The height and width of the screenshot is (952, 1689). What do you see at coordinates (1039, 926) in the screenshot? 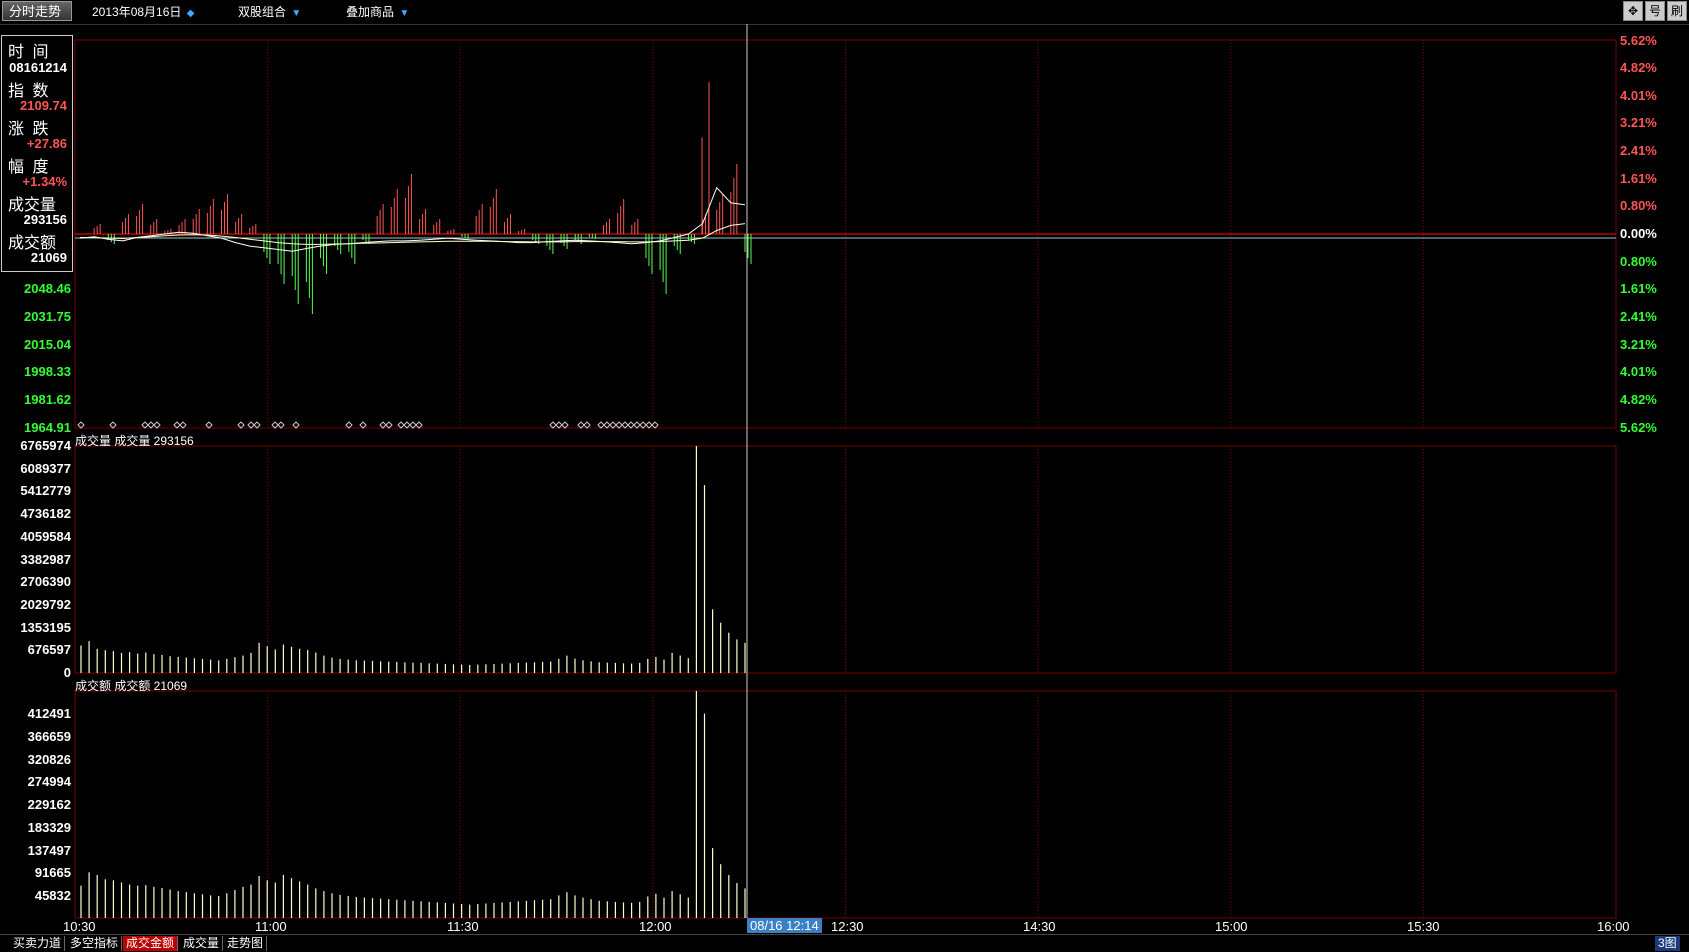
I see `time-tick: 14:30` at bounding box center [1039, 926].